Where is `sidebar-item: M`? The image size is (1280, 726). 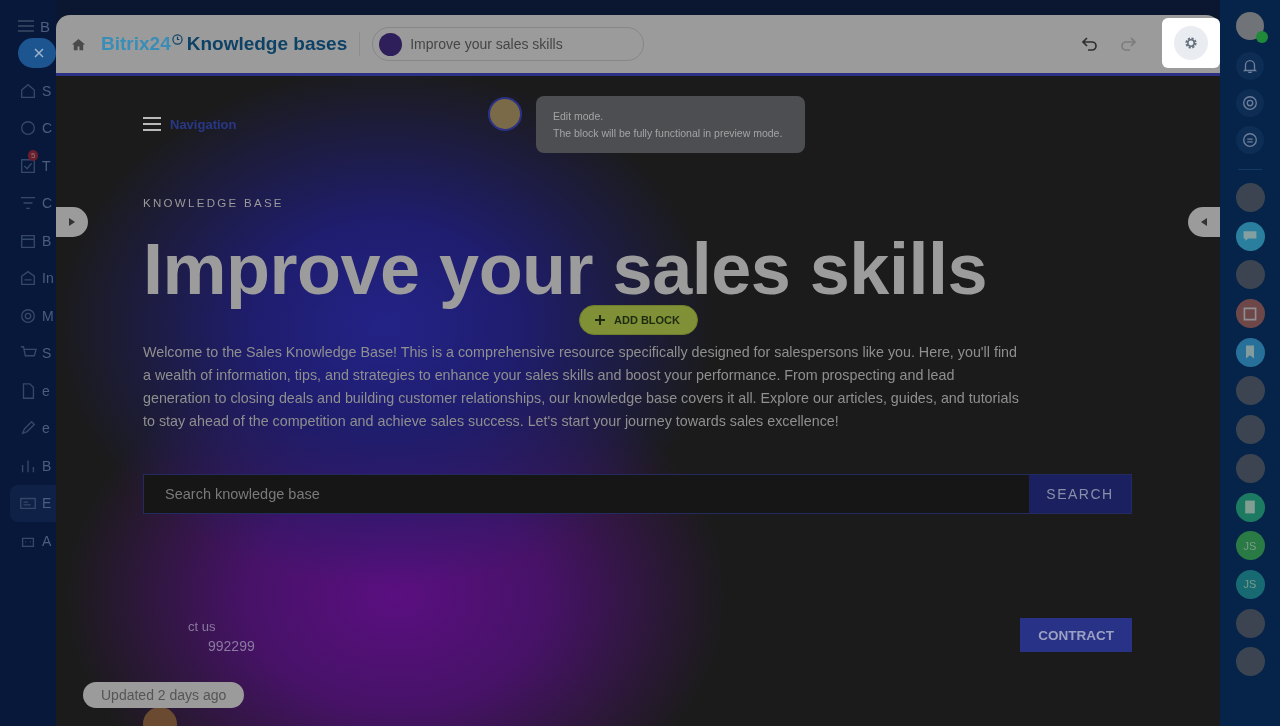 sidebar-item: M is located at coordinates (33, 316).